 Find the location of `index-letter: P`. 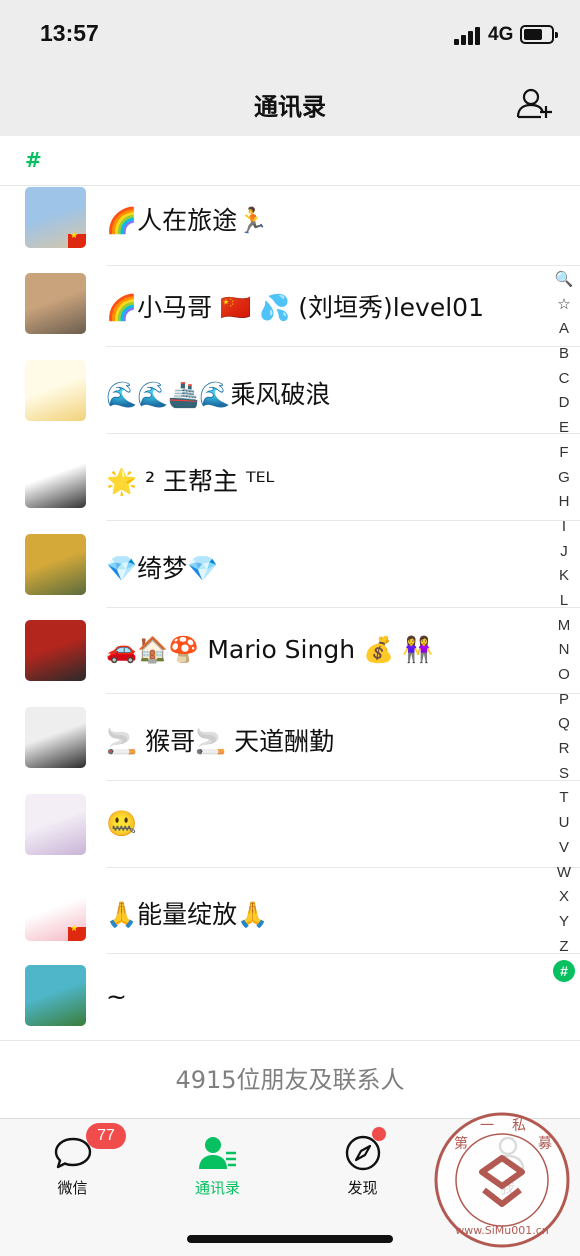

index-letter: P is located at coordinates (564, 700).